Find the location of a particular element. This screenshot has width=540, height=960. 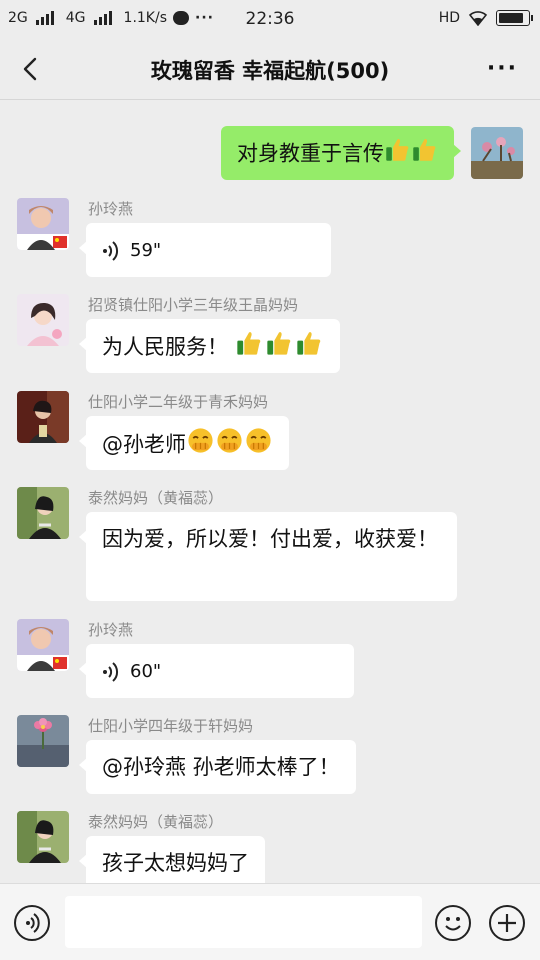

chat-title: 玫瑰留香 幸福起航(500) is located at coordinates (270, 71).